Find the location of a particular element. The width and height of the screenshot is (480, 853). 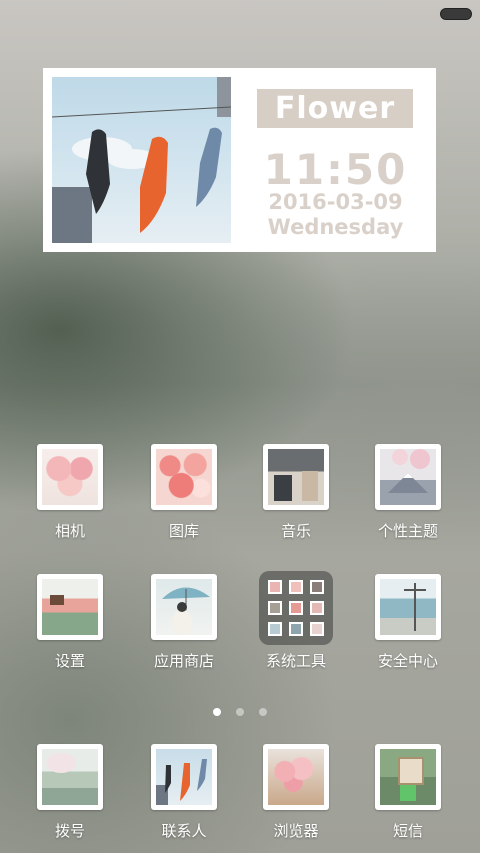

clock-time: 11:50 is located at coordinates (335, 169).